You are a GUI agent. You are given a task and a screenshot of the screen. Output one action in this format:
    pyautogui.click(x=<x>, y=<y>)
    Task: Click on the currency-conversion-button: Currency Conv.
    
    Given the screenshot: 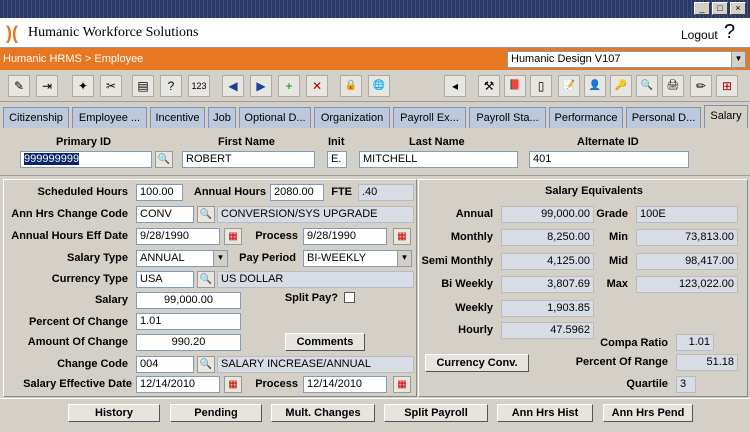 What is the action you would take?
    pyautogui.click(x=477, y=363)
    